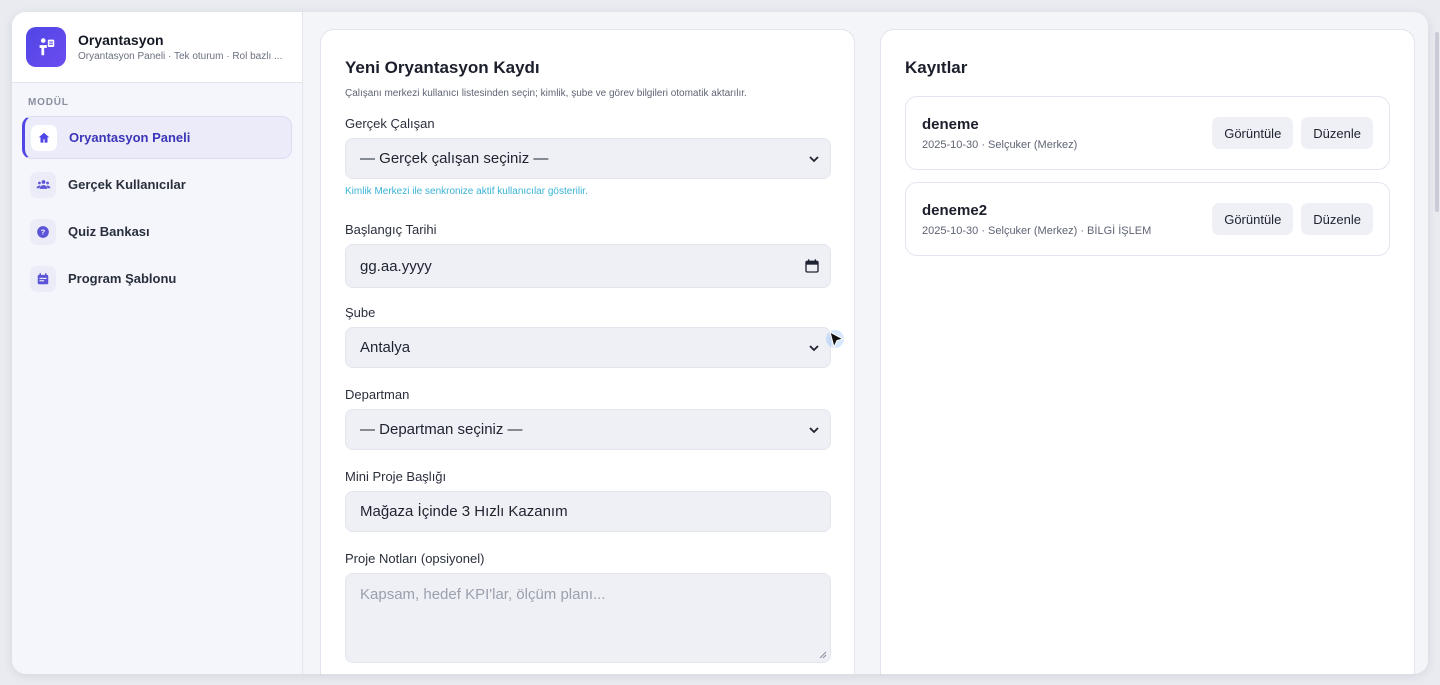 The width and height of the screenshot is (1440, 685). I want to click on calendar-icon, so click(43, 278).